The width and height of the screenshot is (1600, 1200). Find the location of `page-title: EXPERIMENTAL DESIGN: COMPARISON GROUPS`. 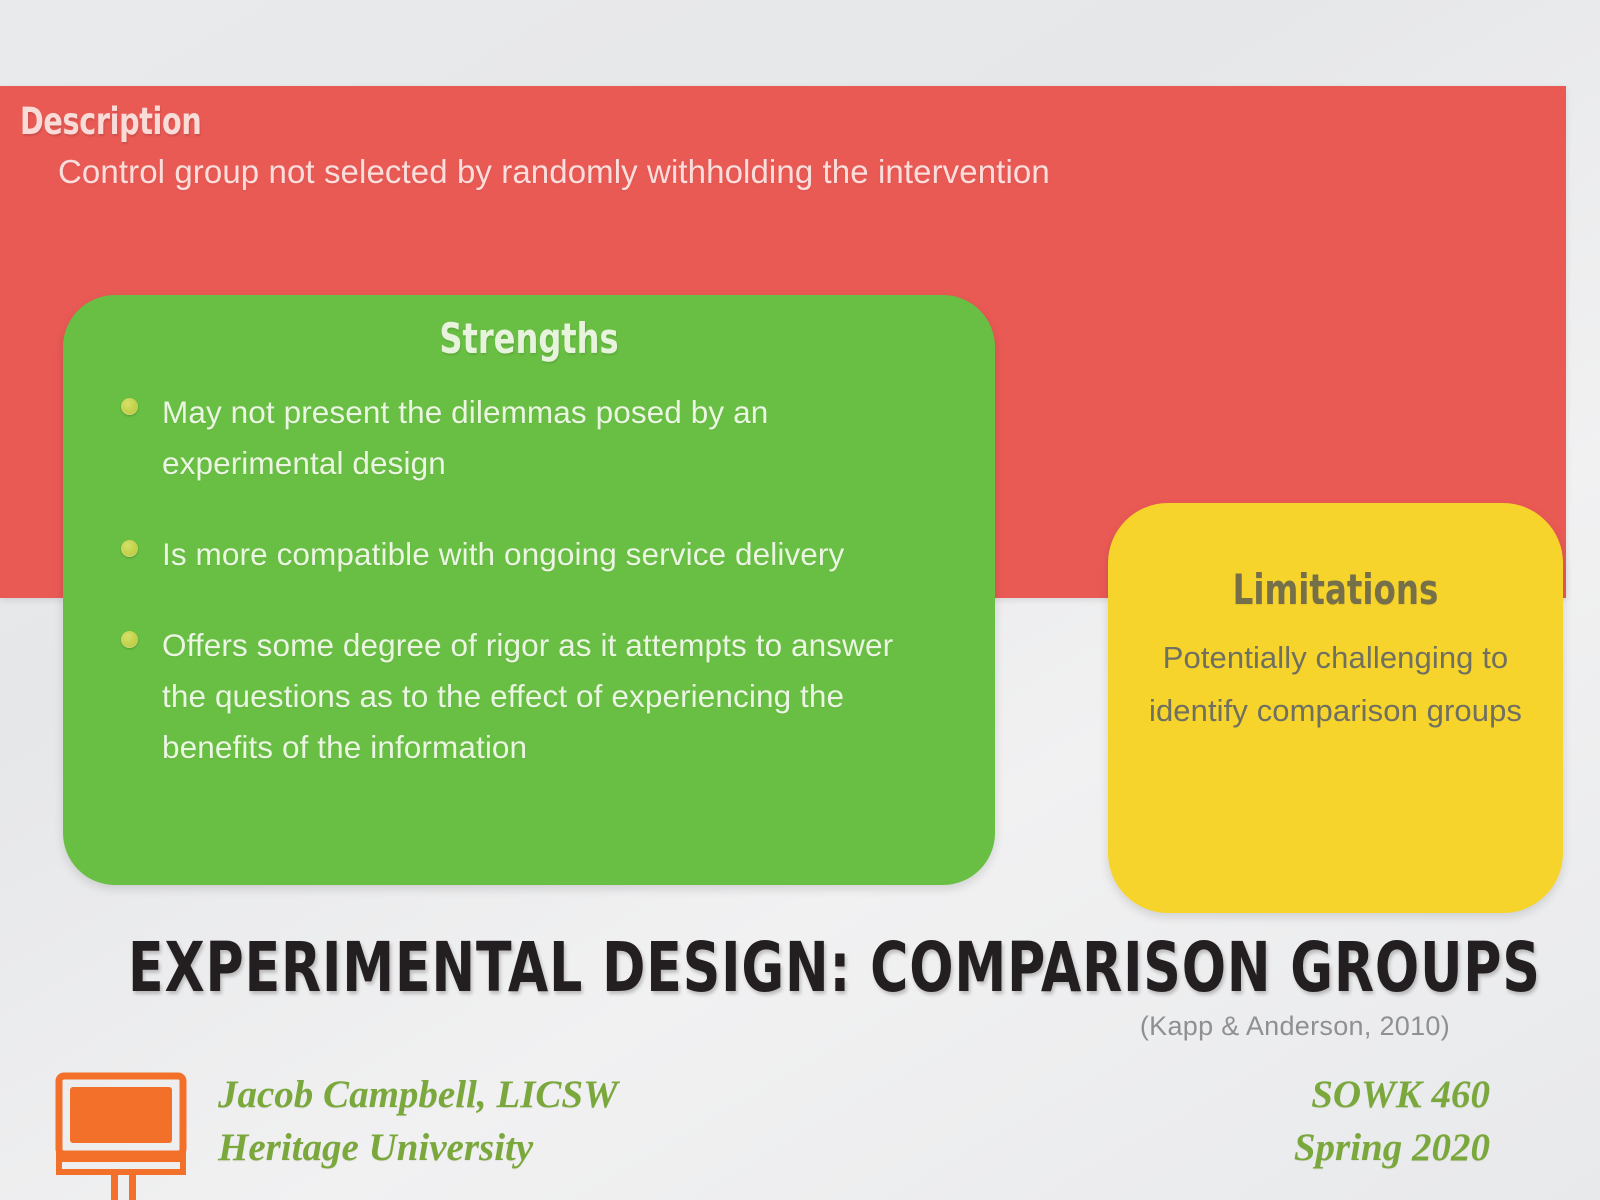

page-title: EXPERIMENTAL DESIGN: COMPARISON GROUPS is located at coordinates (834, 968).